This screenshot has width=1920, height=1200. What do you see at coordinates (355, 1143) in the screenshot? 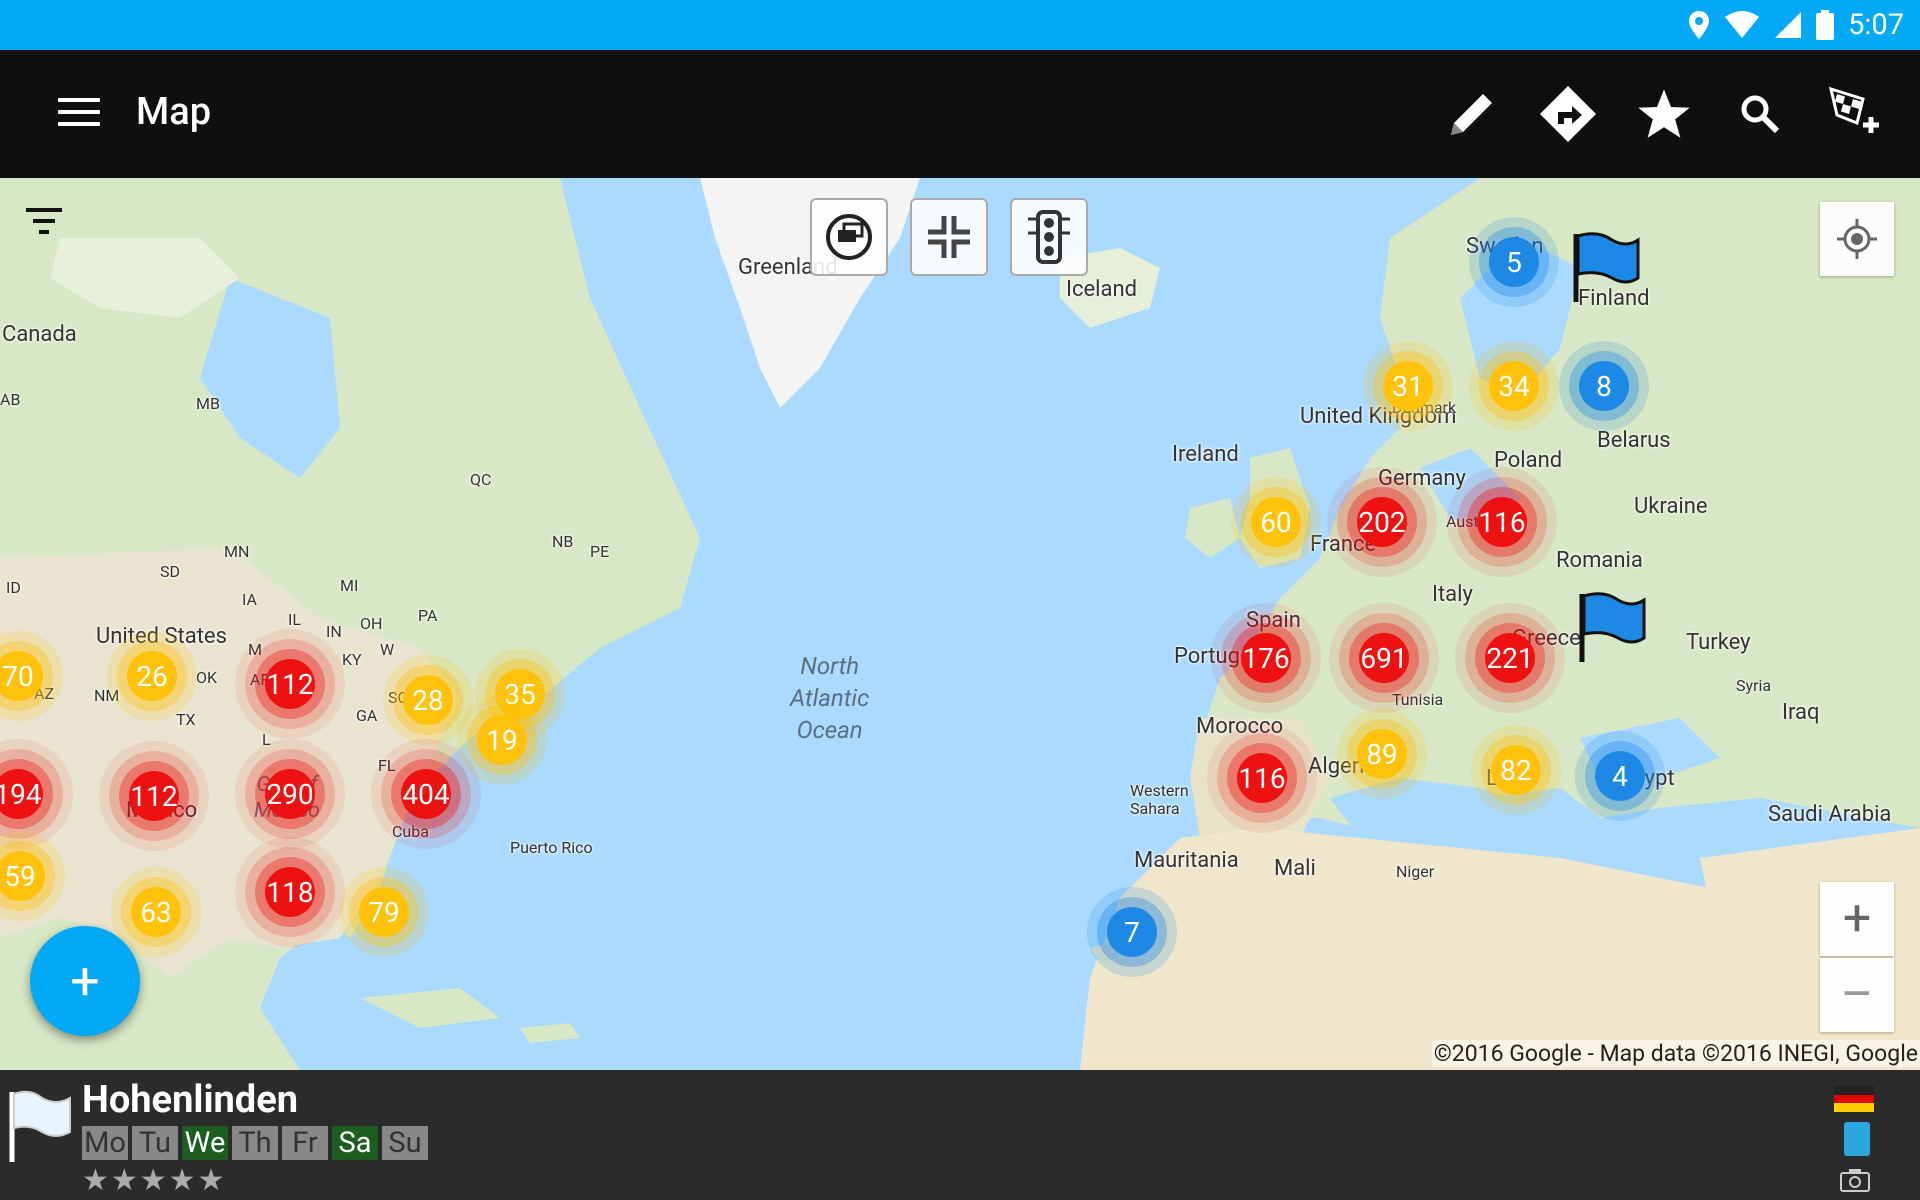
I see `day-saturday: Sa` at bounding box center [355, 1143].